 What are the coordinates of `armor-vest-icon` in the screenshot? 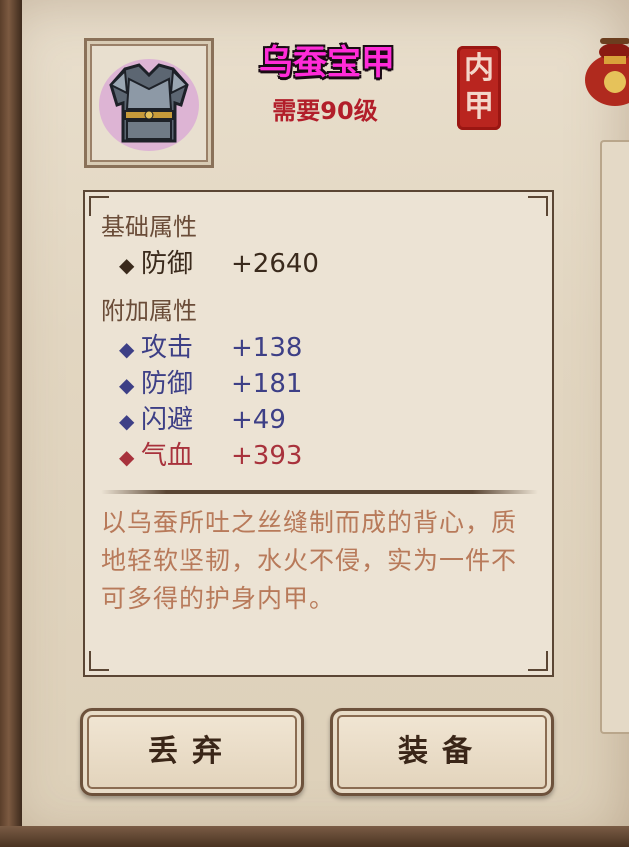 It's located at (149, 105).